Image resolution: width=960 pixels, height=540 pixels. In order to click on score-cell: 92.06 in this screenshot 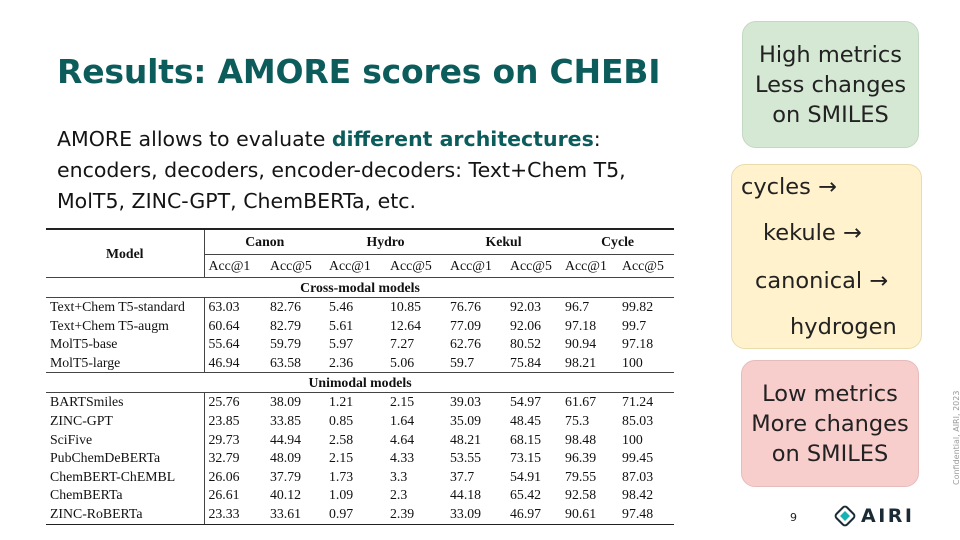, I will do `click(526, 325)`.